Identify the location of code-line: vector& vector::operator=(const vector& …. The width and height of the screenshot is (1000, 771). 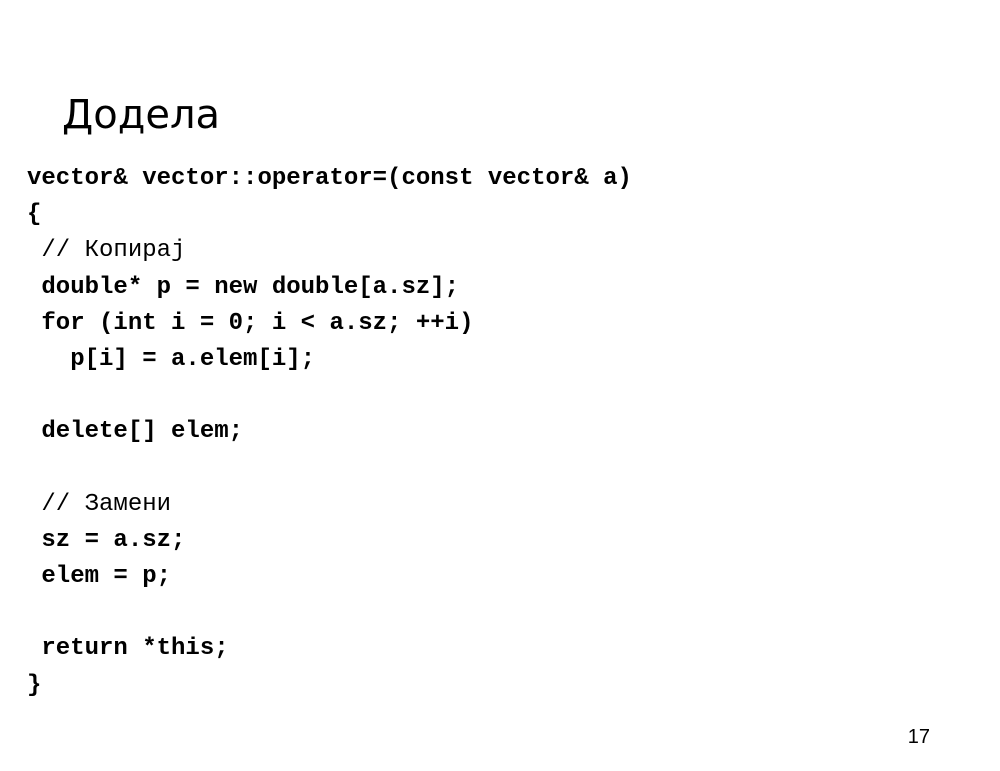
(329, 178).